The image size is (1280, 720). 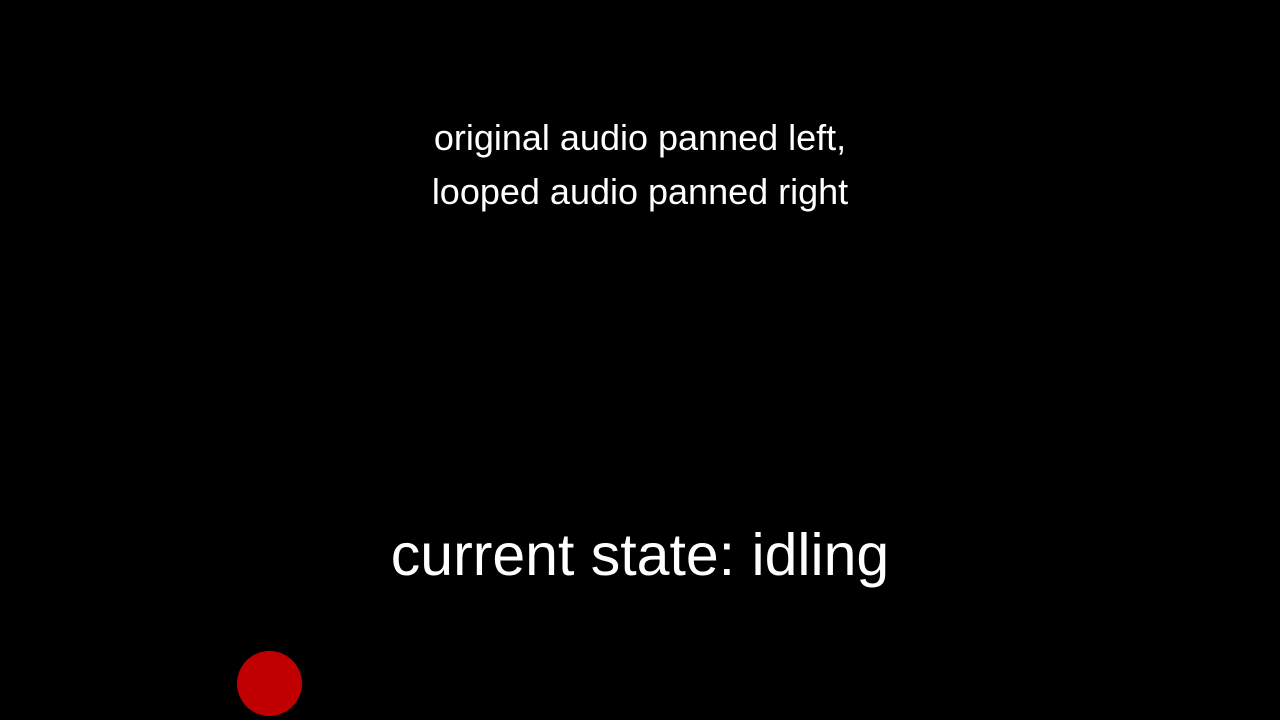 What do you see at coordinates (640, 137) in the screenshot?
I see `caption-line-1: original audio panned left,` at bounding box center [640, 137].